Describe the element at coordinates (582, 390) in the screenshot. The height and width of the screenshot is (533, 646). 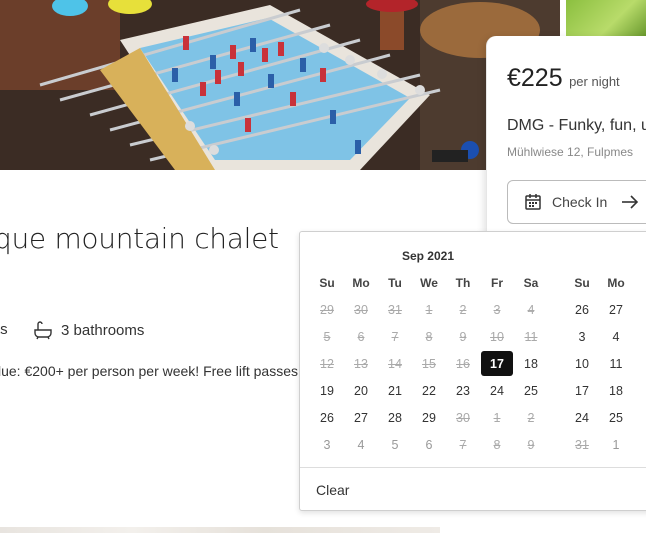
I see `calendar-day: 17` at that location.